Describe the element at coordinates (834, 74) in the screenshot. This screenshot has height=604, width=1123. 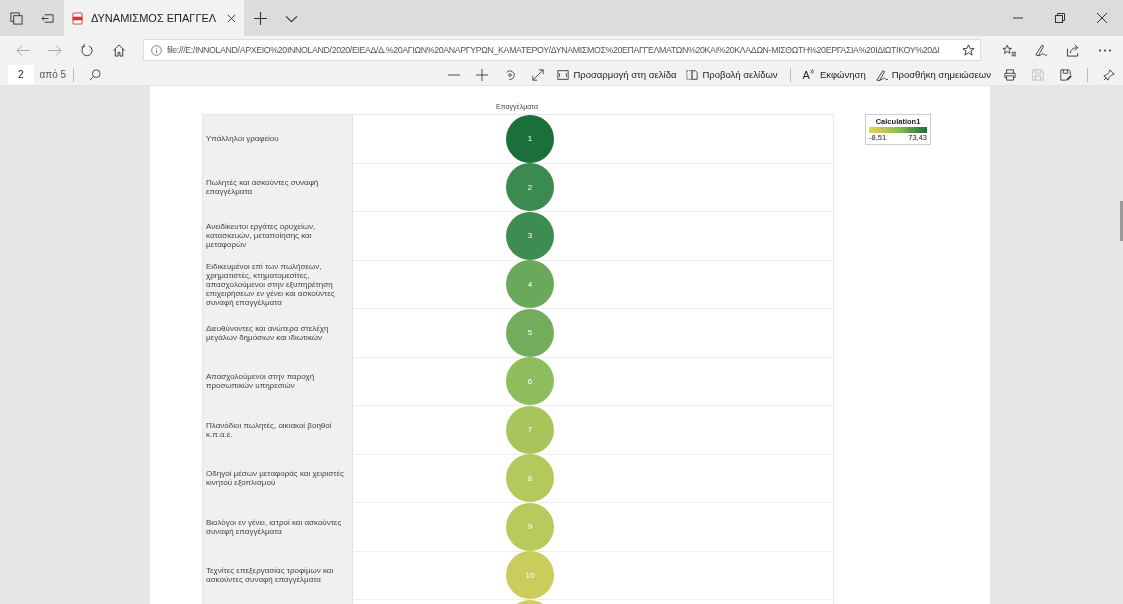
I see `toolbar-button: A Εκφώνηση` at that location.